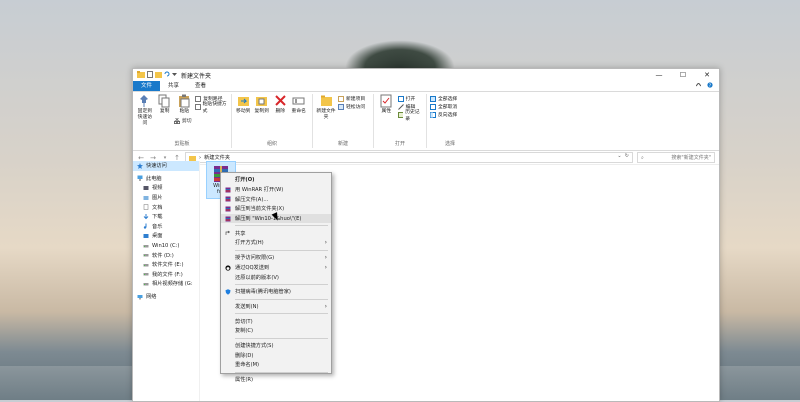  I want to click on sidebar-item: 视频, so click(166, 188).